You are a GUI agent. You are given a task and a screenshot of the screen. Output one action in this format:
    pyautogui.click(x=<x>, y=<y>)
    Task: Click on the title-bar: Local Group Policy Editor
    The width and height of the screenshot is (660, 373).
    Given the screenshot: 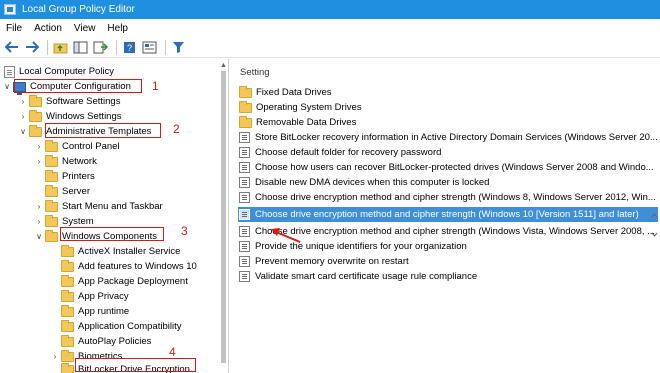 What is the action you would take?
    pyautogui.click(x=330, y=9)
    